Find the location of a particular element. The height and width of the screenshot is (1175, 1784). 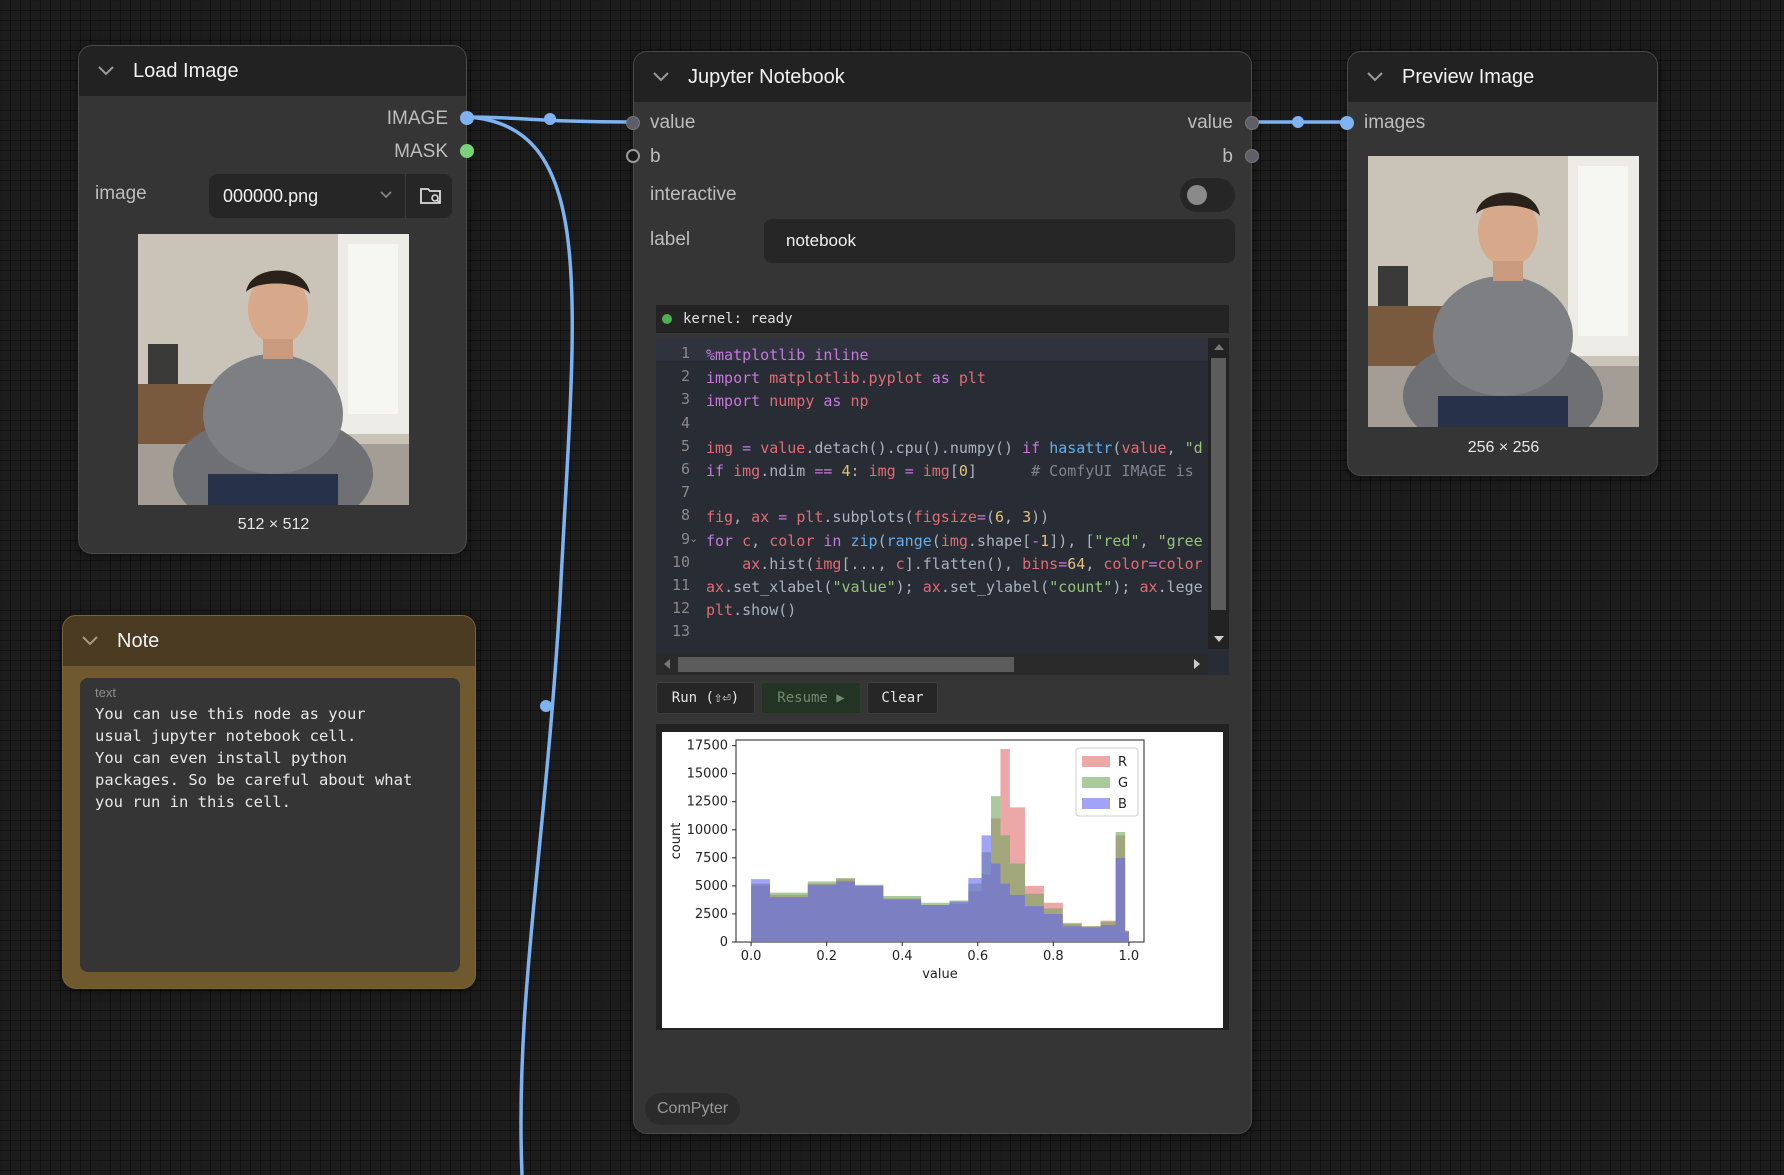

footer-badge: ComPyter is located at coordinates (693, 1109).